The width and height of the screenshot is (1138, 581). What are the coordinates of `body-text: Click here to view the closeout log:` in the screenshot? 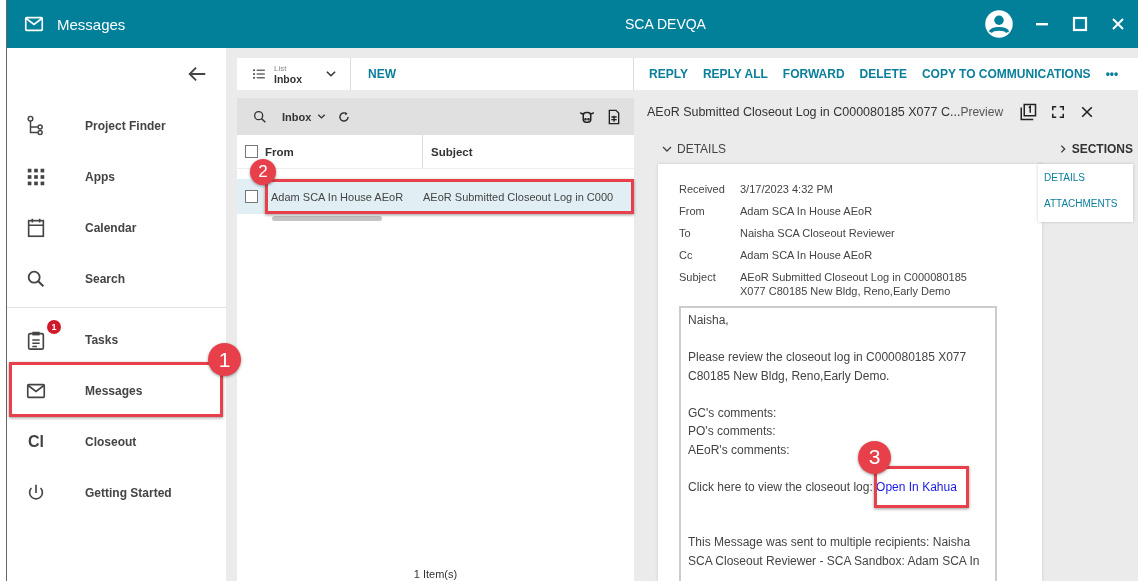 It's located at (781, 486).